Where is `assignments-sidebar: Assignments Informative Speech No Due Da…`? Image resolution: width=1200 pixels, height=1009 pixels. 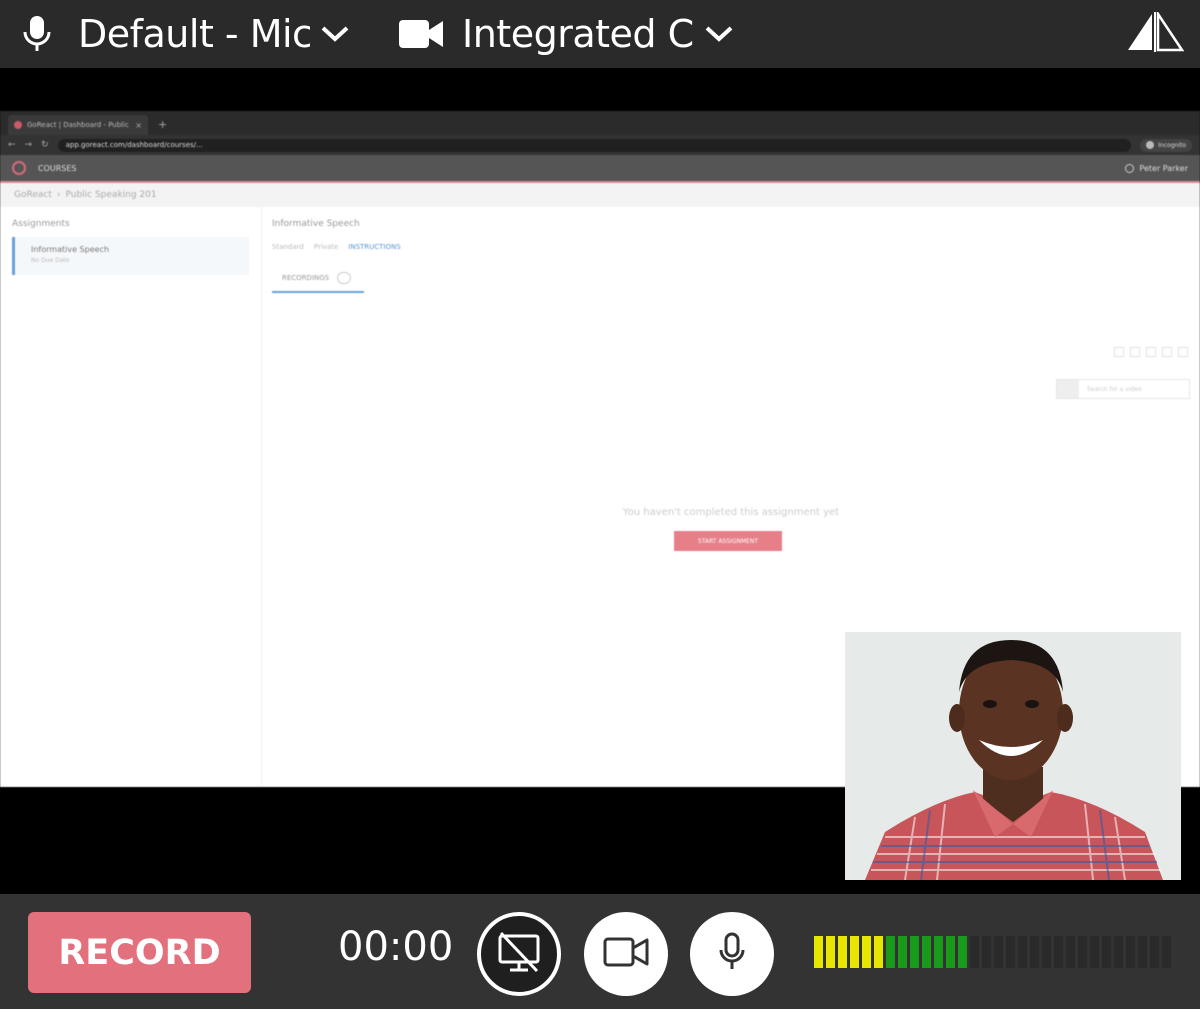 assignments-sidebar: Assignments Informative Speech No Due Da… is located at coordinates (131, 496).